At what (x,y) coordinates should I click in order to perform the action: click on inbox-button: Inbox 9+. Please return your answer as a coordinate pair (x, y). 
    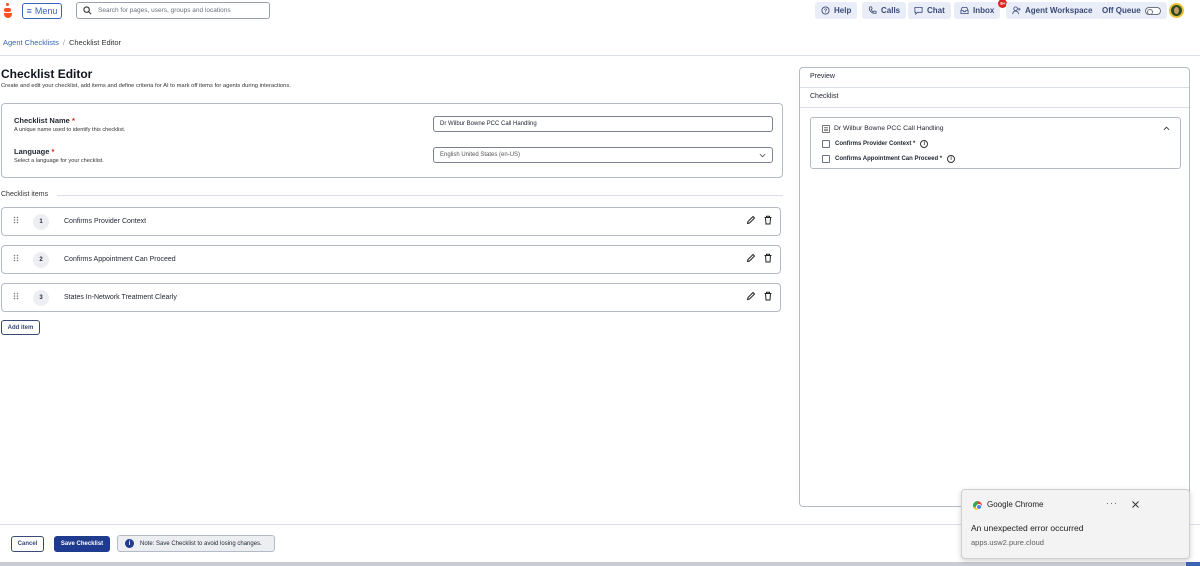
    Looking at the image, I should click on (981, 9).